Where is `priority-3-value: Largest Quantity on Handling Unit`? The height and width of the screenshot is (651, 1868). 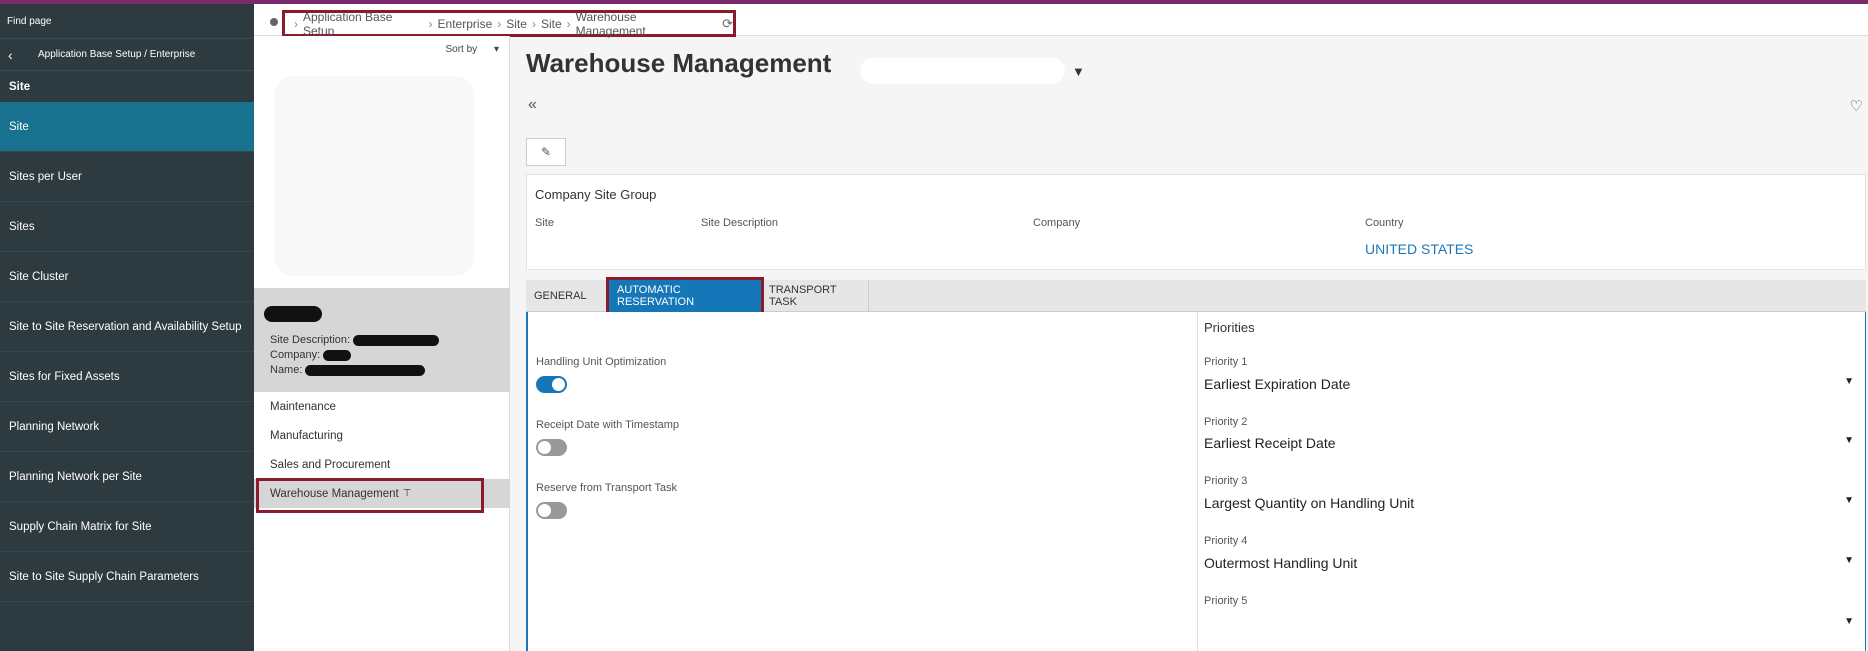
priority-3-value: Largest Quantity on Handling Unit is located at coordinates (1309, 503).